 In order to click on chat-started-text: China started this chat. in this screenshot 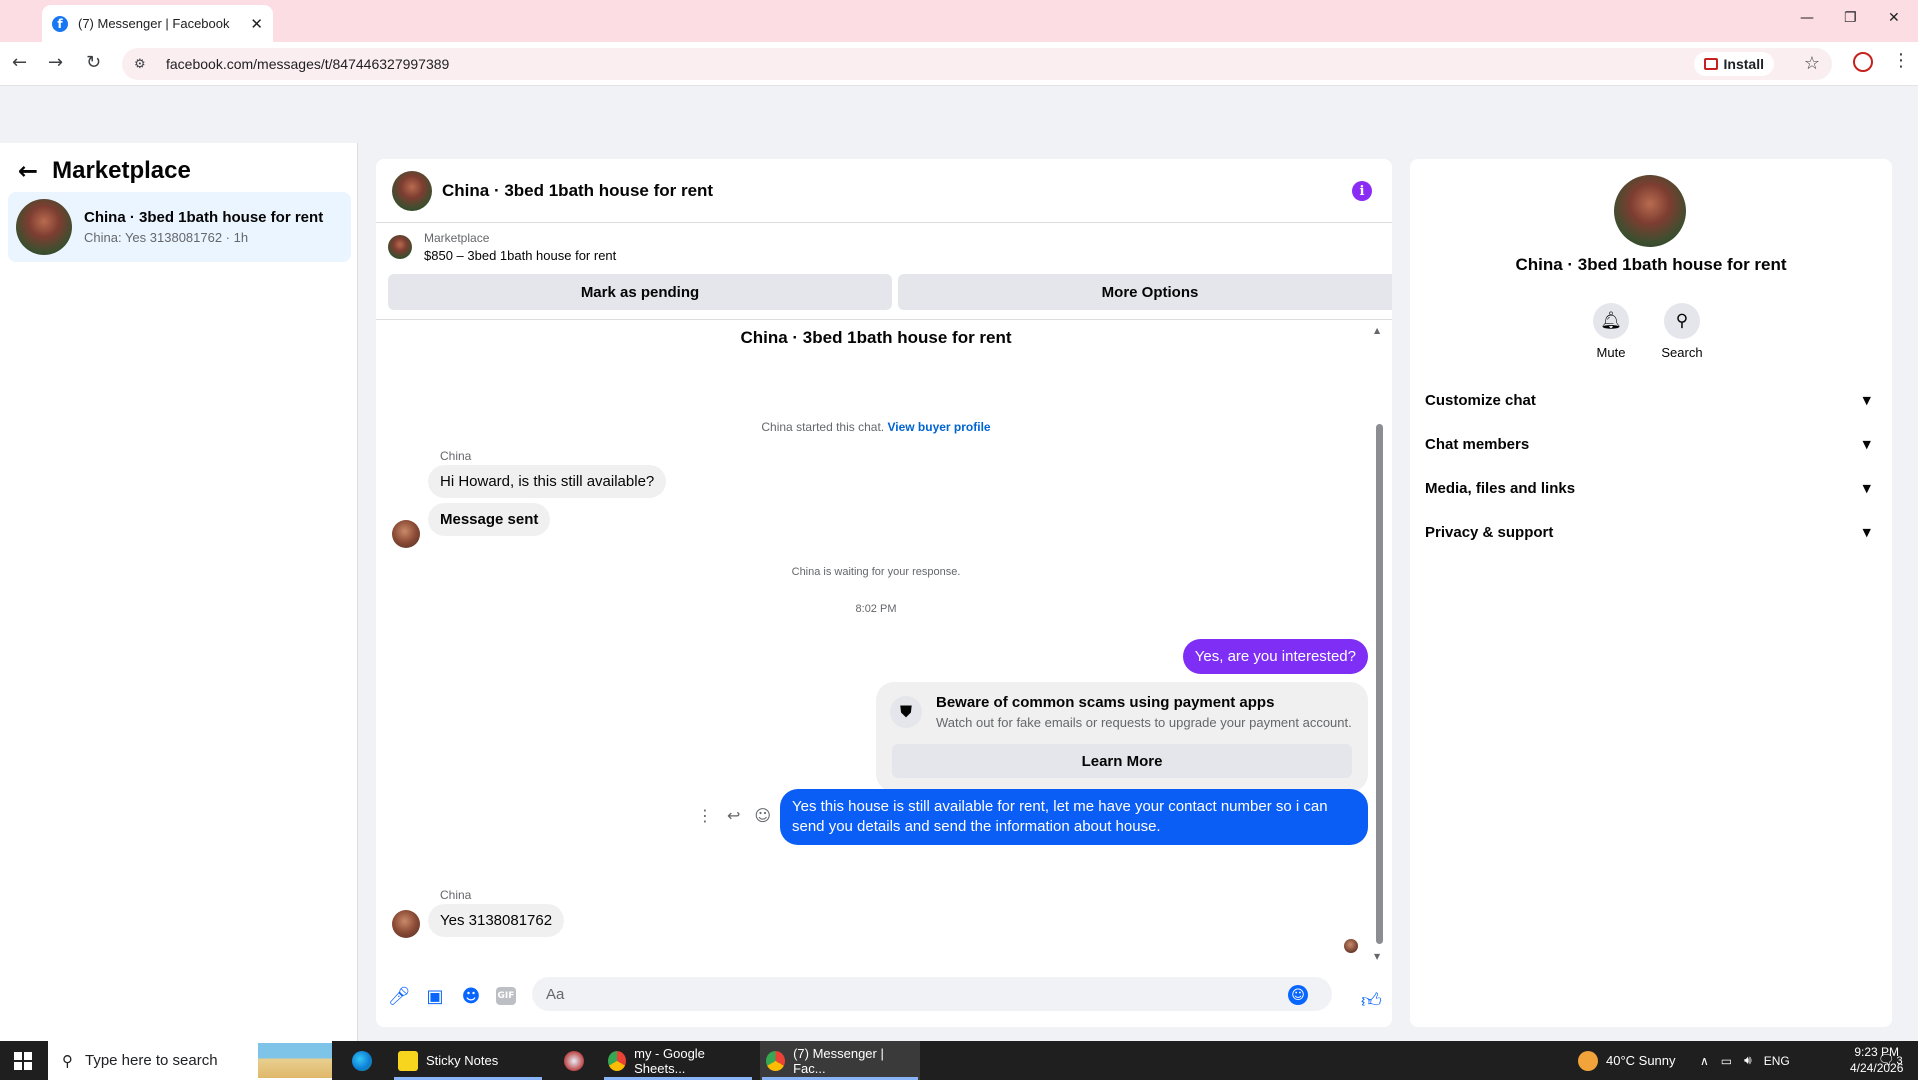, I will do `click(823, 427)`.